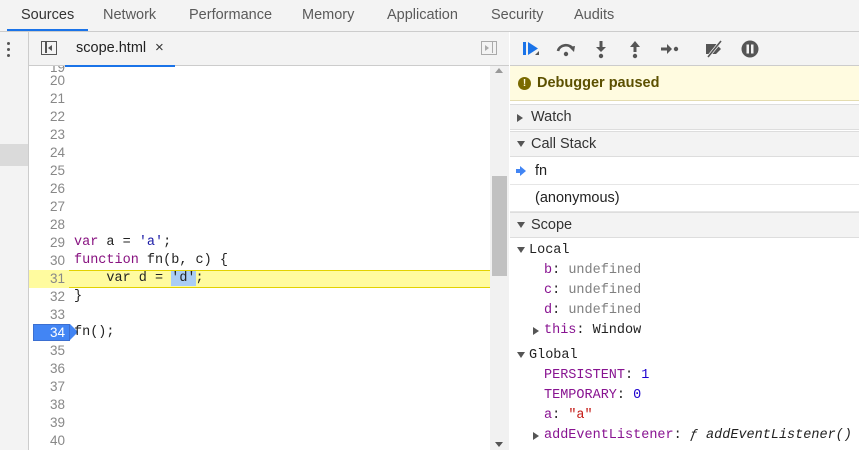 Image resolution: width=859 pixels, height=450 pixels. What do you see at coordinates (259, 225) in the screenshot?
I see `code-line: 28` at bounding box center [259, 225].